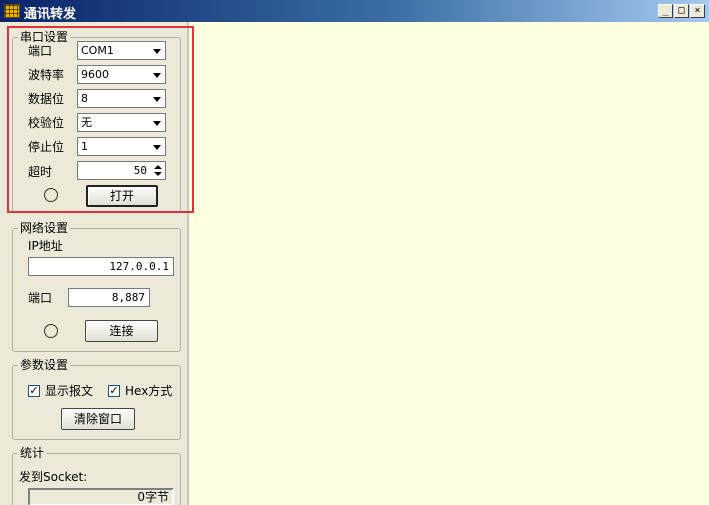 Image resolution: width=709 pixels, height=505 pixels. What do you see at coordinates (44, 37) in the screenshot?
I see `serial-group-title: 串口设置` at bounding box center [44, 37].